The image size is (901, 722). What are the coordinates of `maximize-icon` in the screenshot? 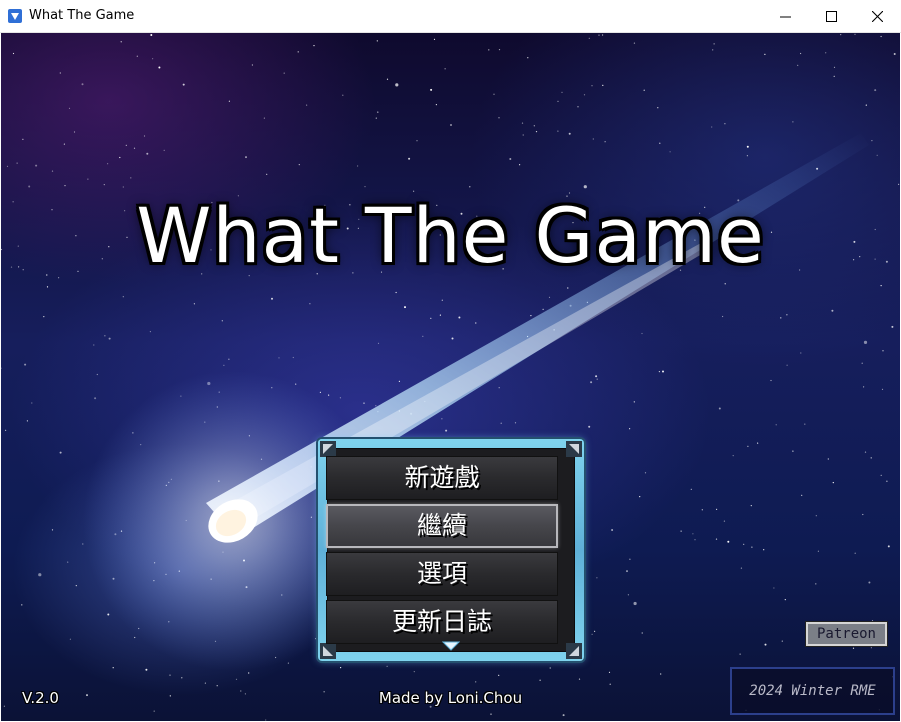 It's located at (831, 16).